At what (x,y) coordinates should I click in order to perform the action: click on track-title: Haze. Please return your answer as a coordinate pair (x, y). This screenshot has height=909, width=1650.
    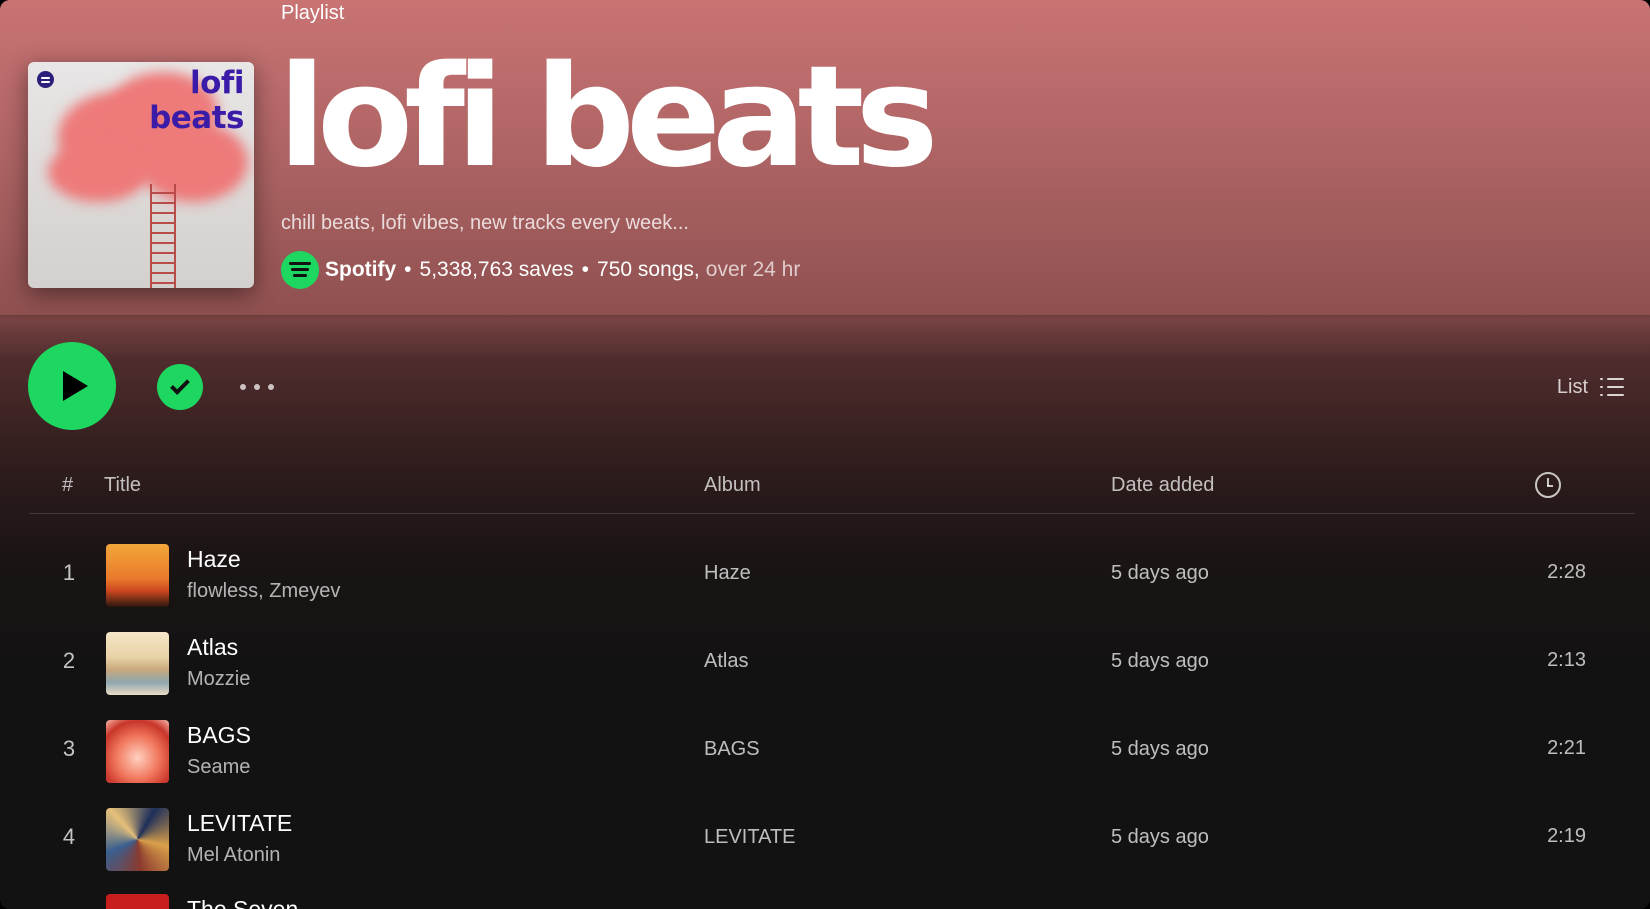
    Looking at the image, I should click on (214, 559).